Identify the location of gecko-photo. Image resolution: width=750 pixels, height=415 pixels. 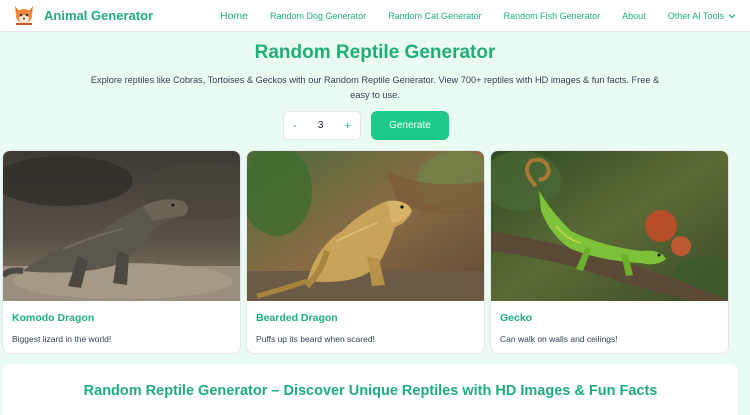
(609, 226).